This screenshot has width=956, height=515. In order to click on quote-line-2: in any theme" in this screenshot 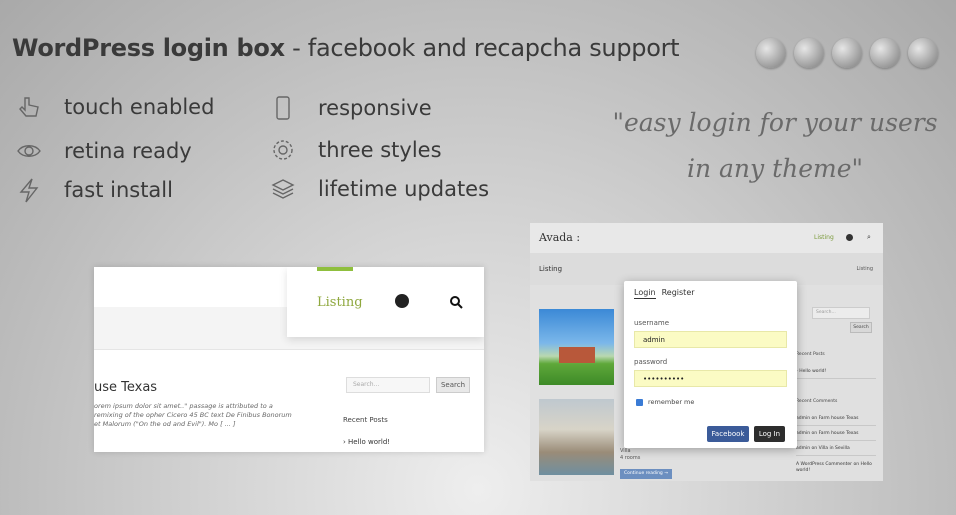, I will do `click(775, 168)`.